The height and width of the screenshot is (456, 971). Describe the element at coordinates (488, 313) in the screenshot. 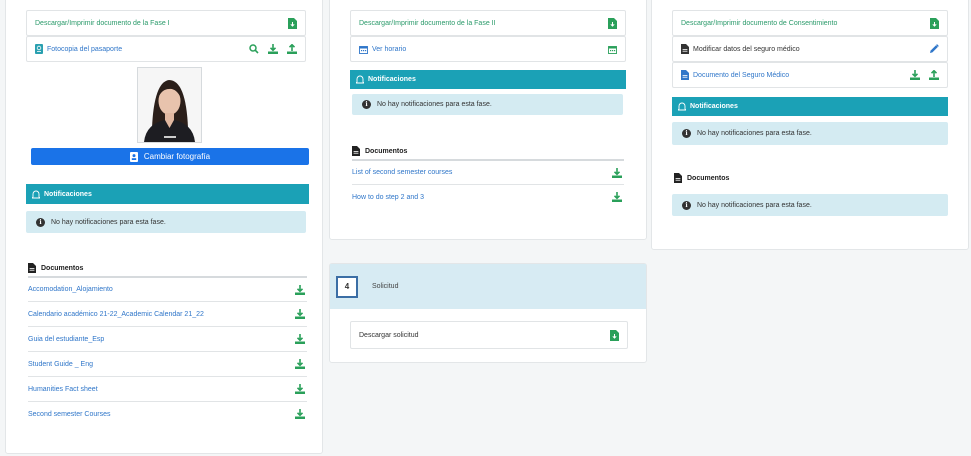

I see `step-4-panel: 4 Solicitud Descargar solicitud` at that location.